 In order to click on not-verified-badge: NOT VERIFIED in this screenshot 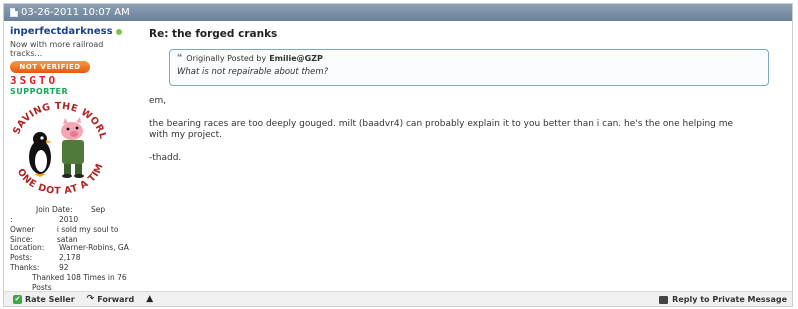, I will do `click(50, 67)`.